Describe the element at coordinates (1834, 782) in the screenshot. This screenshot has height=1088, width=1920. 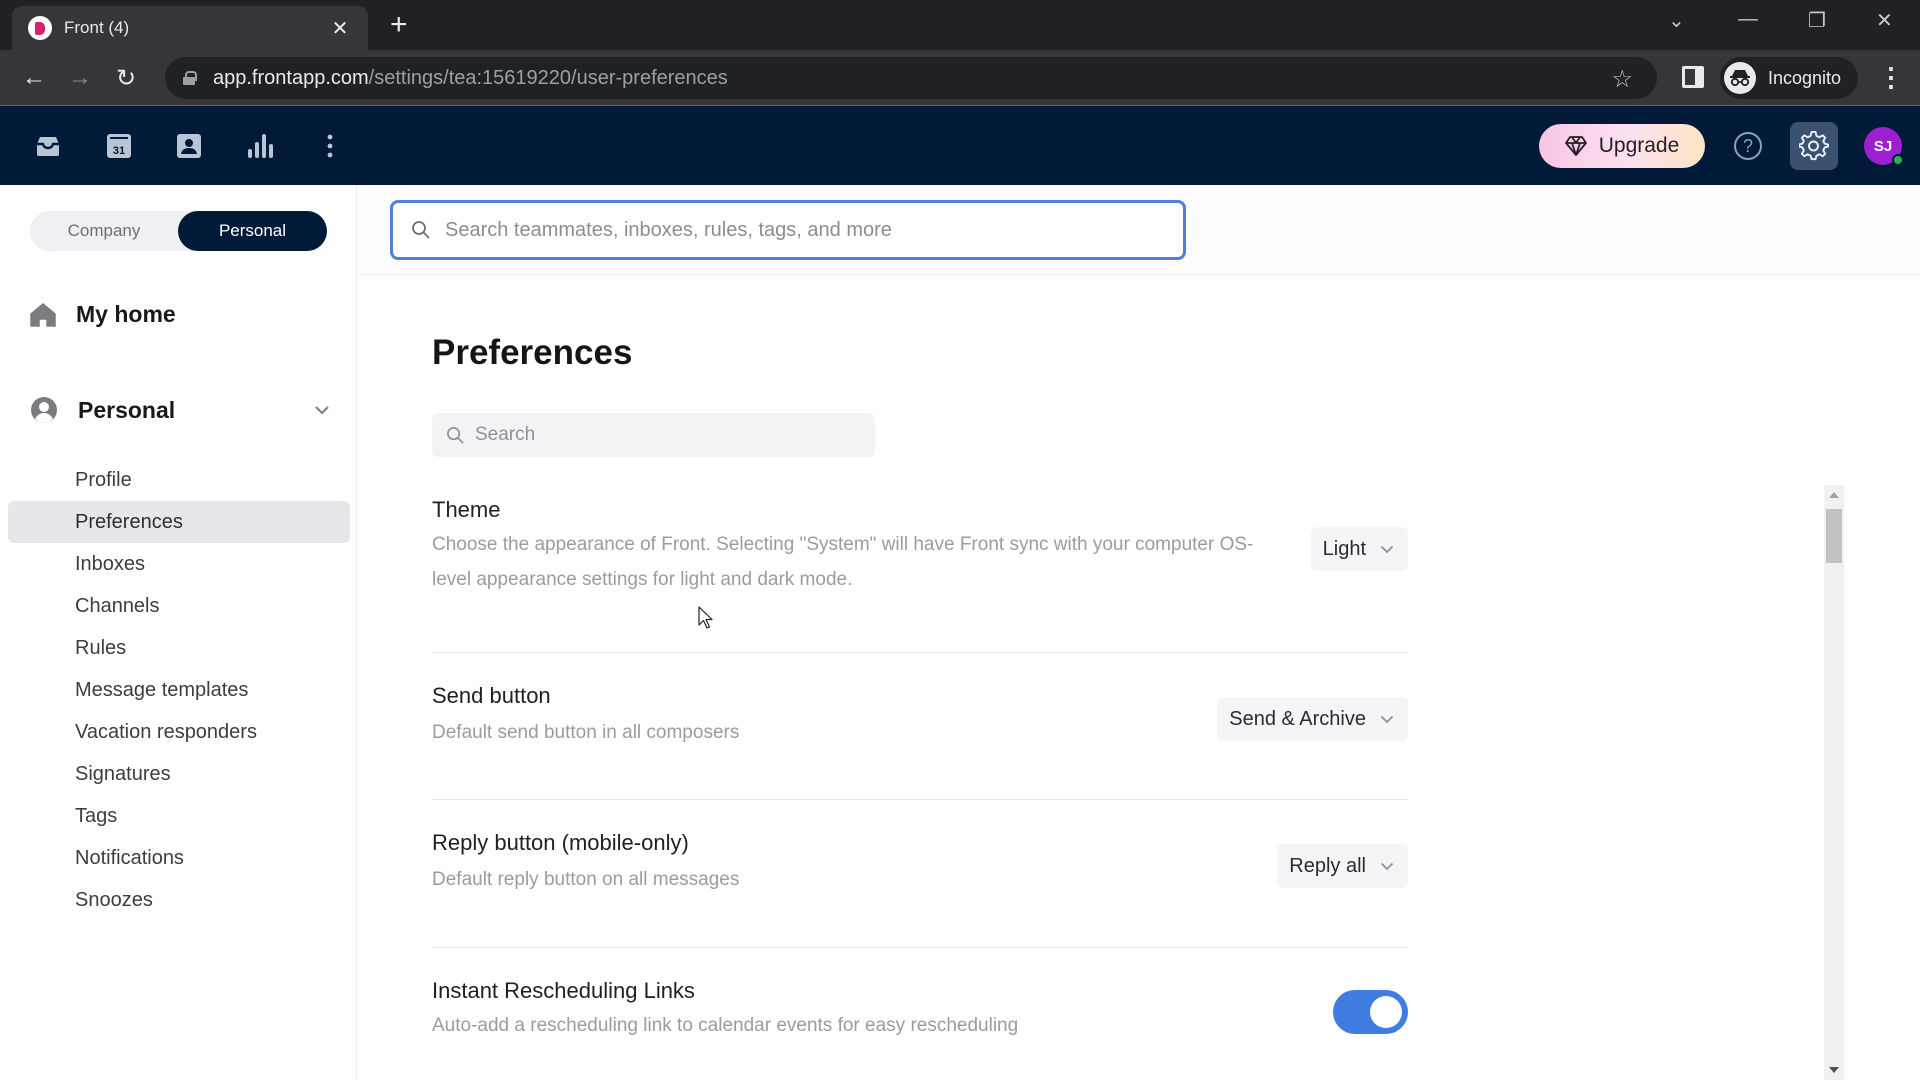
I see `settings-scrollbar` at that location.